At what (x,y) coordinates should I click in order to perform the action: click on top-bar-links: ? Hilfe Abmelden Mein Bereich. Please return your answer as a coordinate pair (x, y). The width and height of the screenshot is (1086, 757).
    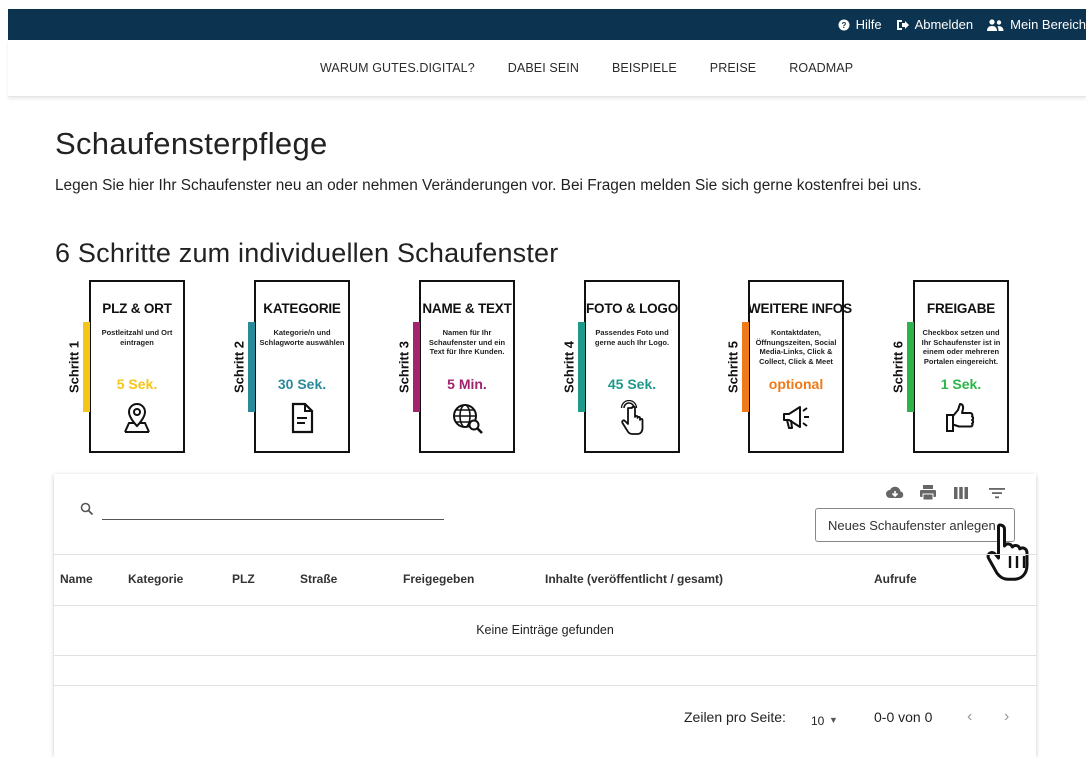
    Looking at the image, I should click on (962, 24).